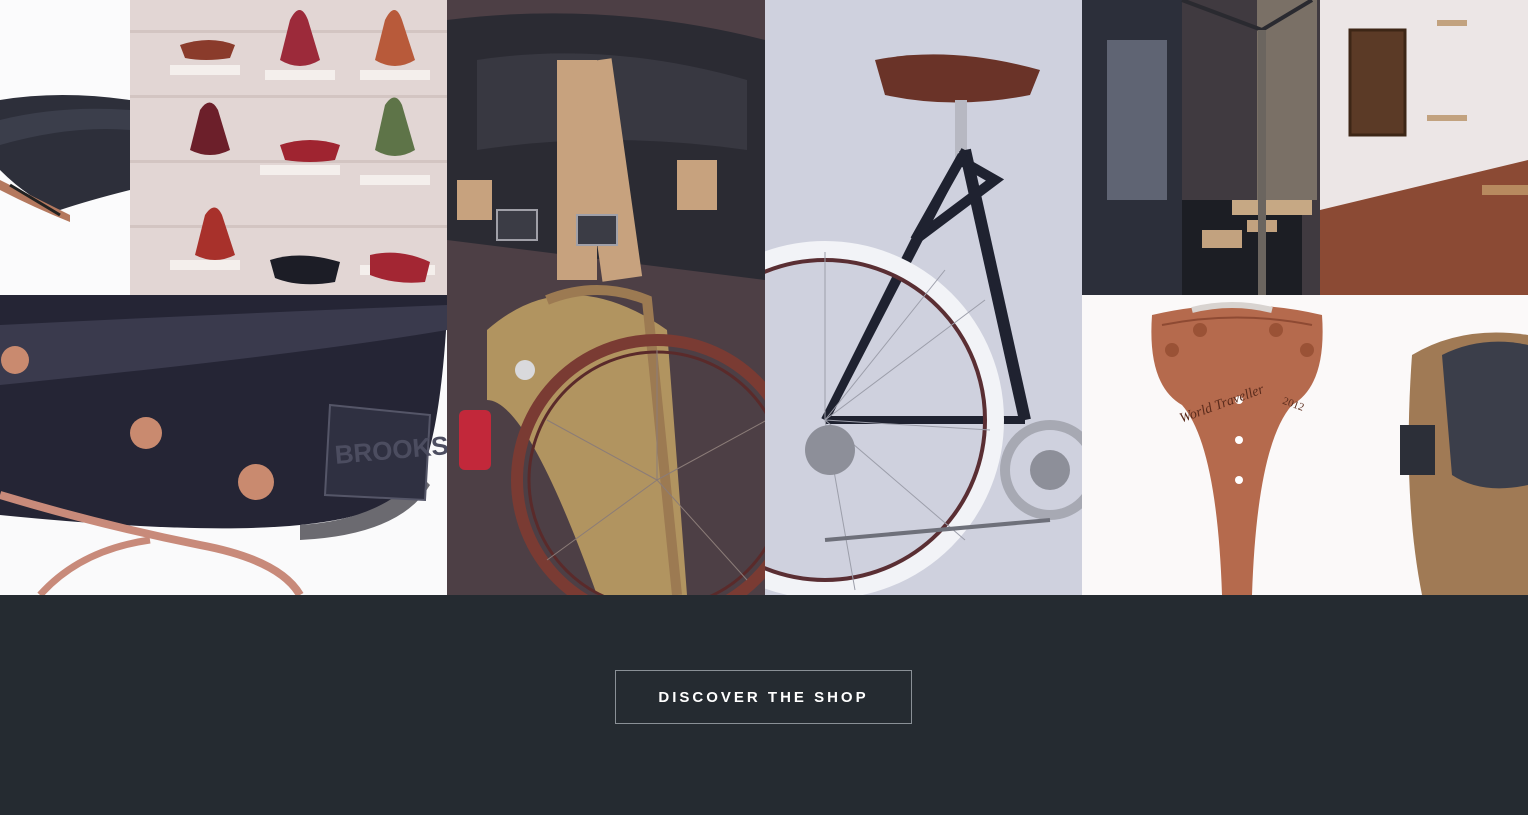 This screenshot has height=815, width=1528. What do you see at coordinates (1305, 445) in the screenshot?
I see `copper-saddle-image: World Traveller 2012` at bounding box center [1305, 445].